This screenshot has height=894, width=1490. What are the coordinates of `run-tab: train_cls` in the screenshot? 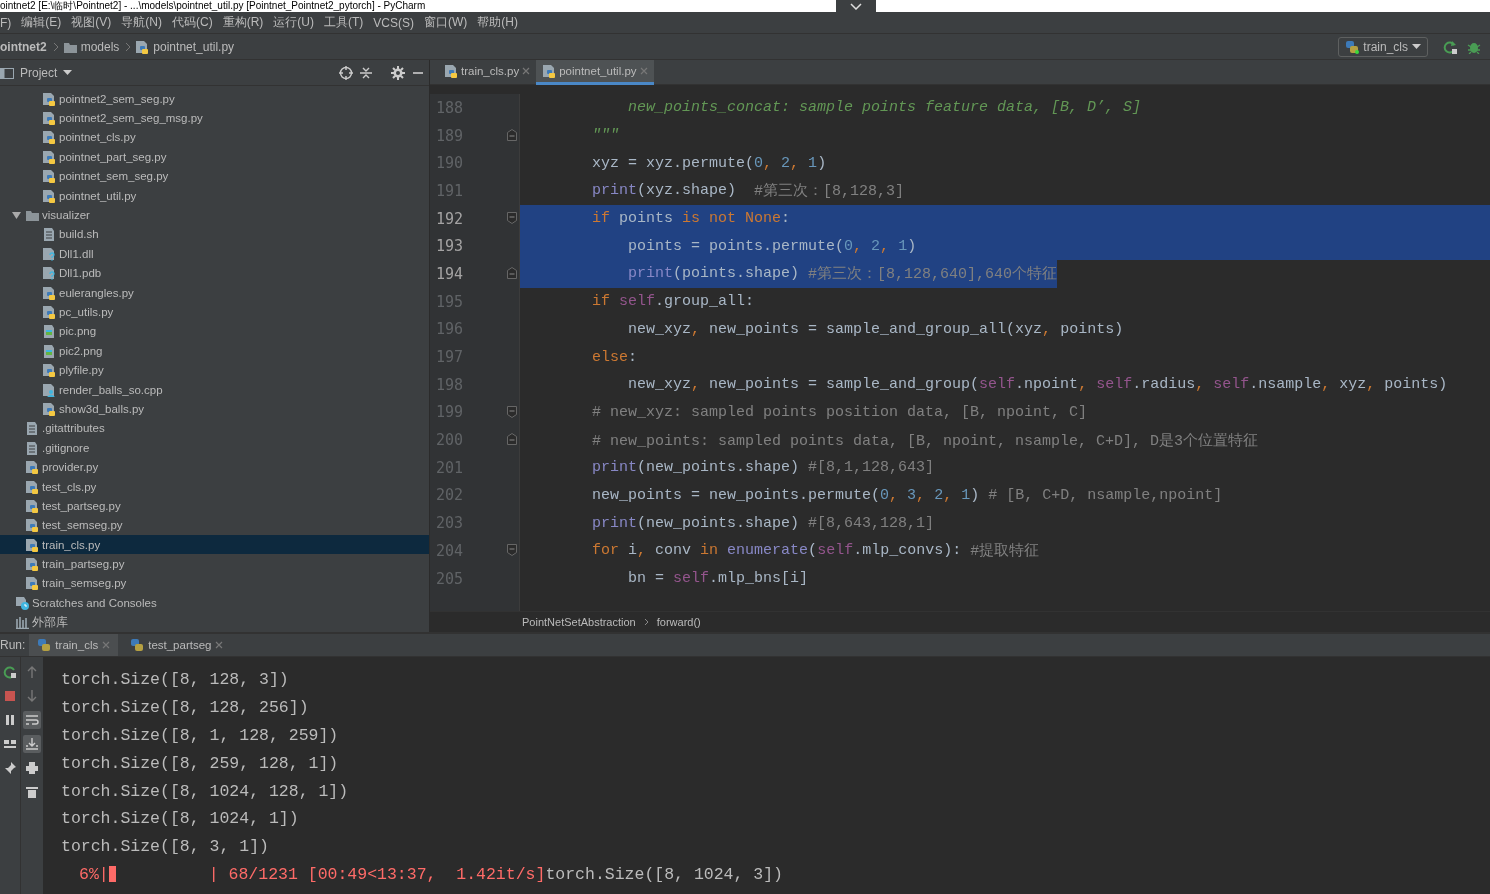 It's located at (74, 645).